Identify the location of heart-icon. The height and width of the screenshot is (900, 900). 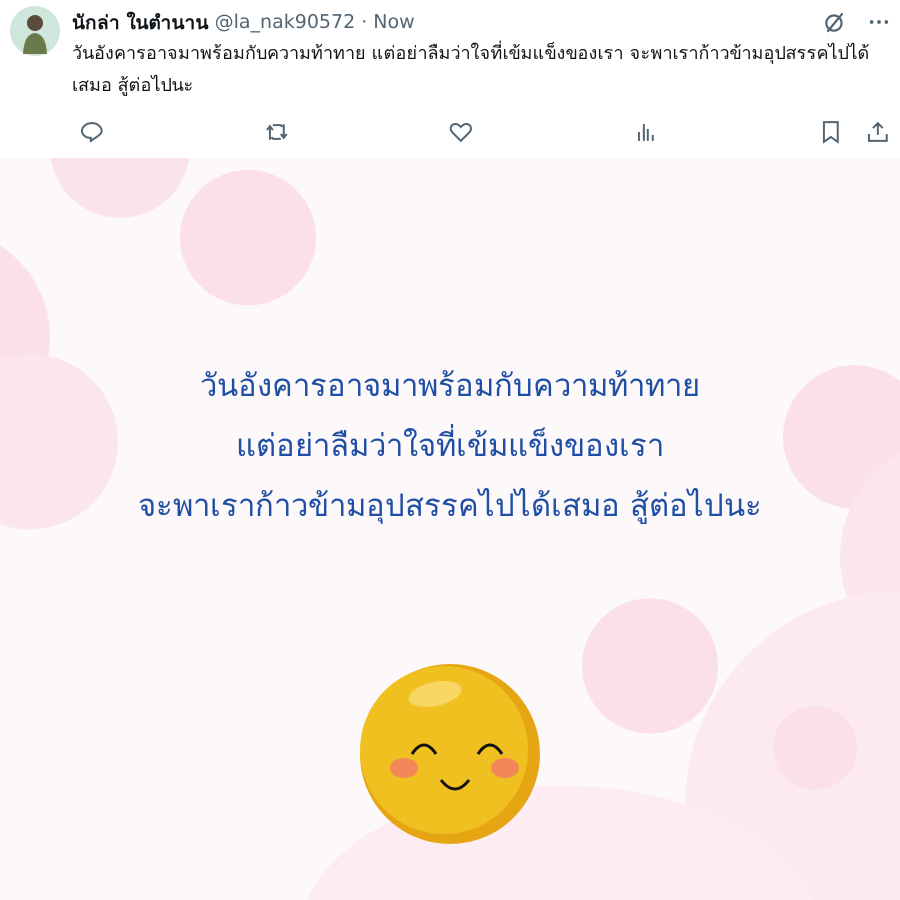
(461, 132).